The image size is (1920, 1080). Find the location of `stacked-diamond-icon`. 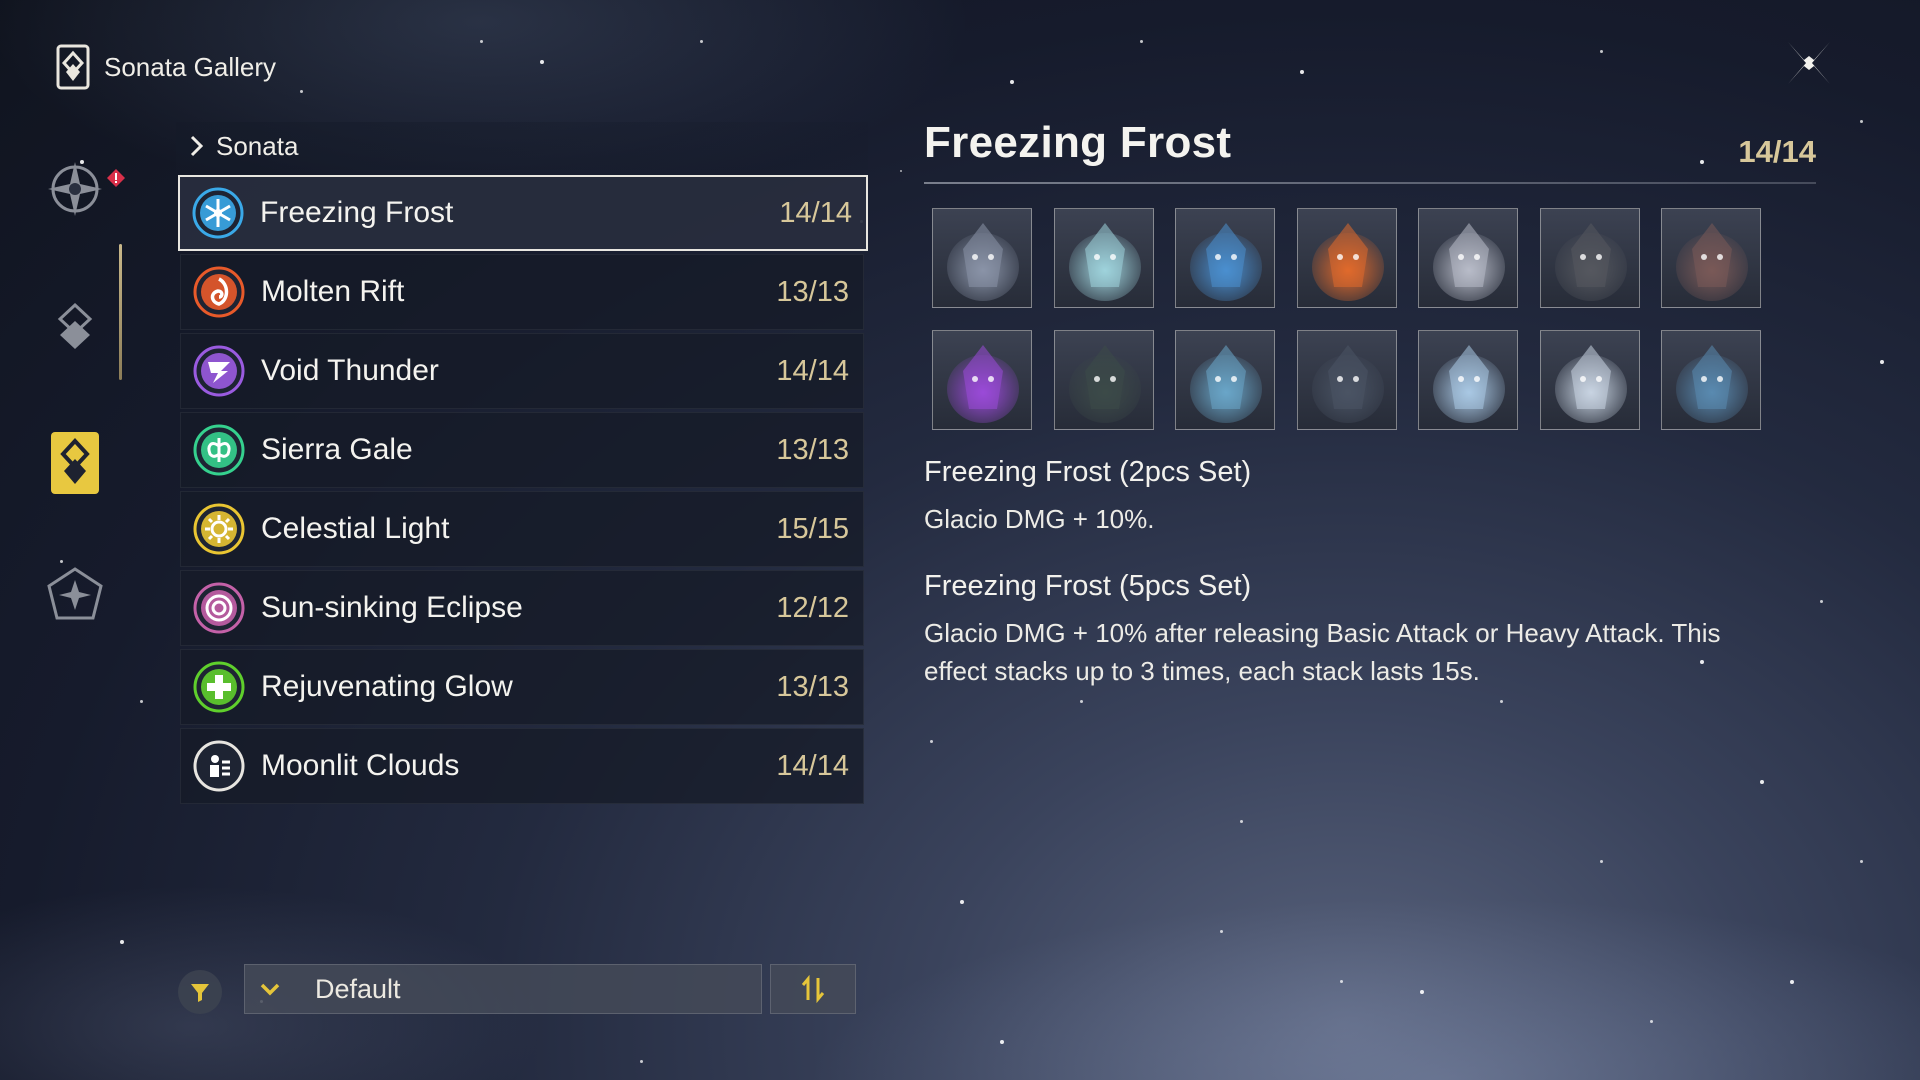

stacked-diamond-icon is located at coordinates (75, 325).